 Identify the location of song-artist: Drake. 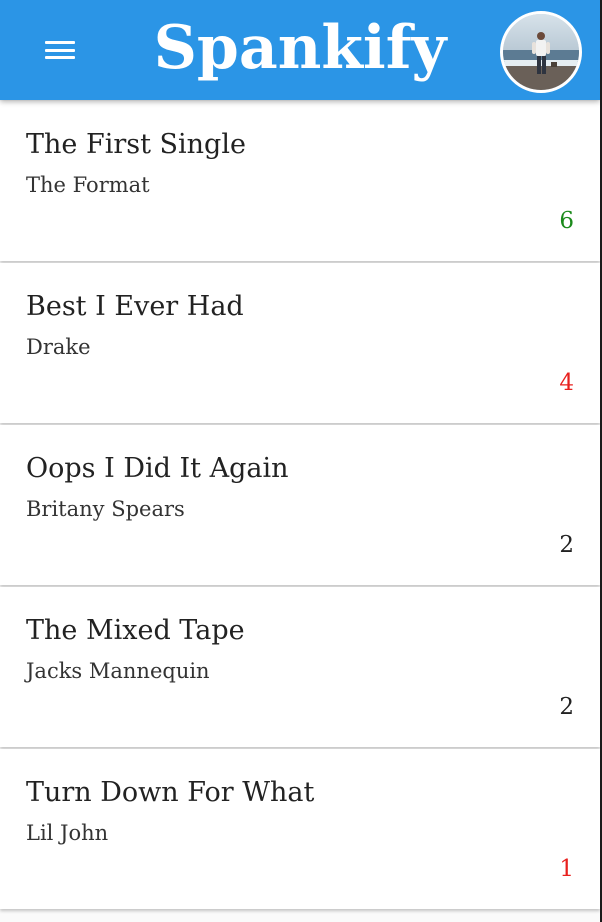
(58, 347).